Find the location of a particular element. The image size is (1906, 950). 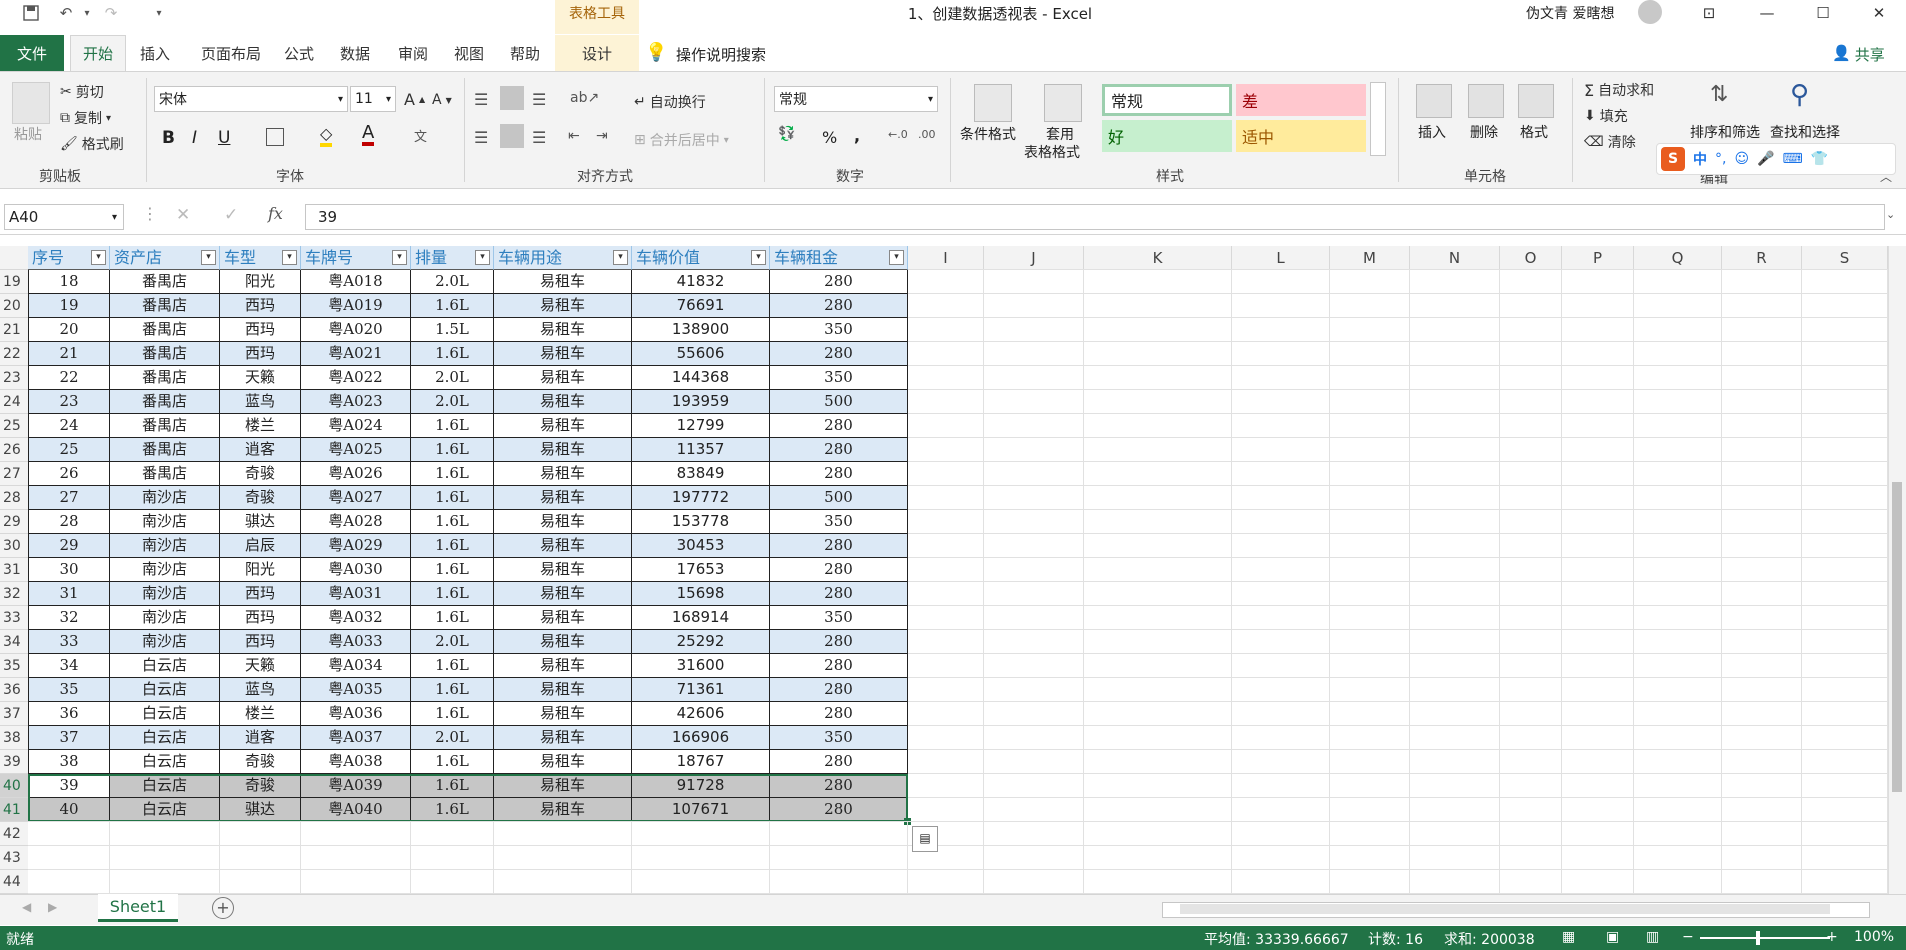

delete-cells-icon is located at coordinates (1486, 101).